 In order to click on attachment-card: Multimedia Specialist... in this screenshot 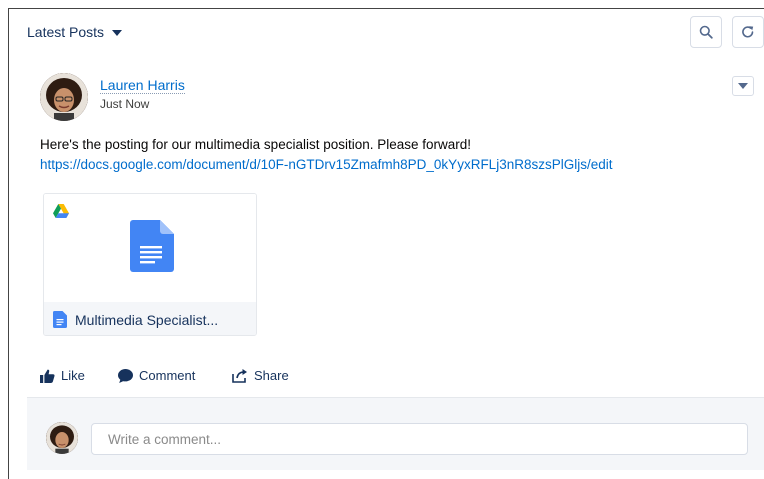, I will do `click(150, 264)`.